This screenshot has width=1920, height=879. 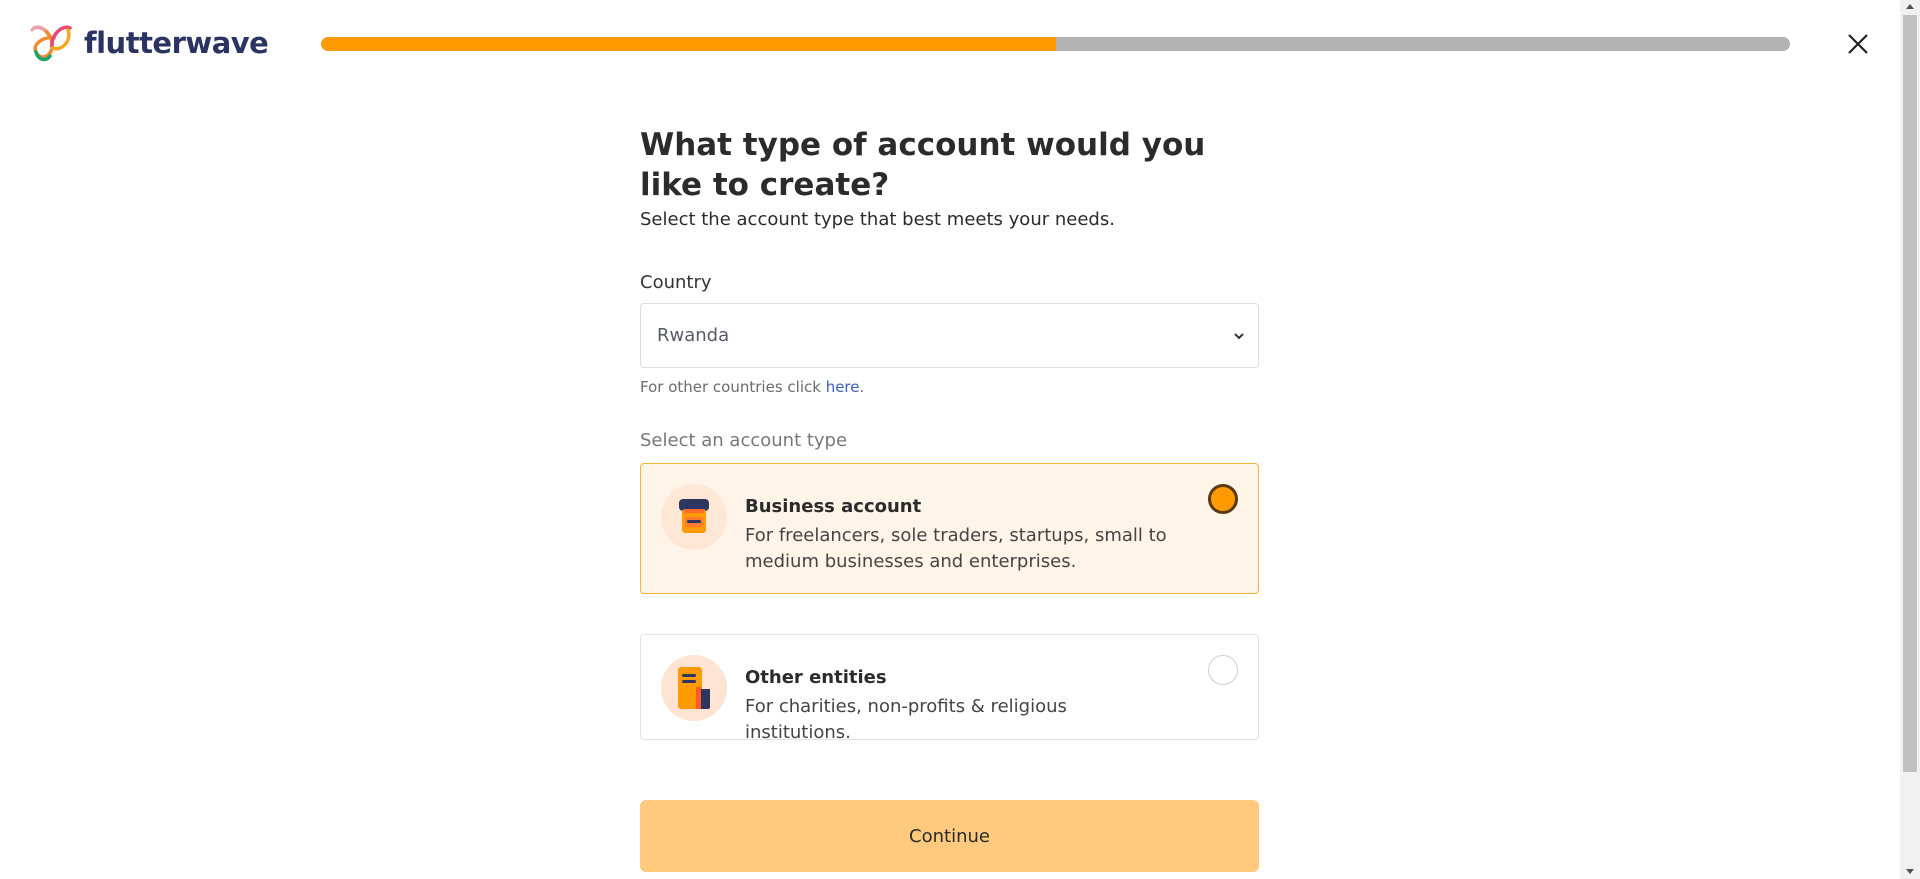 I want to click on hint-text: For other countries click, so click(x=733, y=387).